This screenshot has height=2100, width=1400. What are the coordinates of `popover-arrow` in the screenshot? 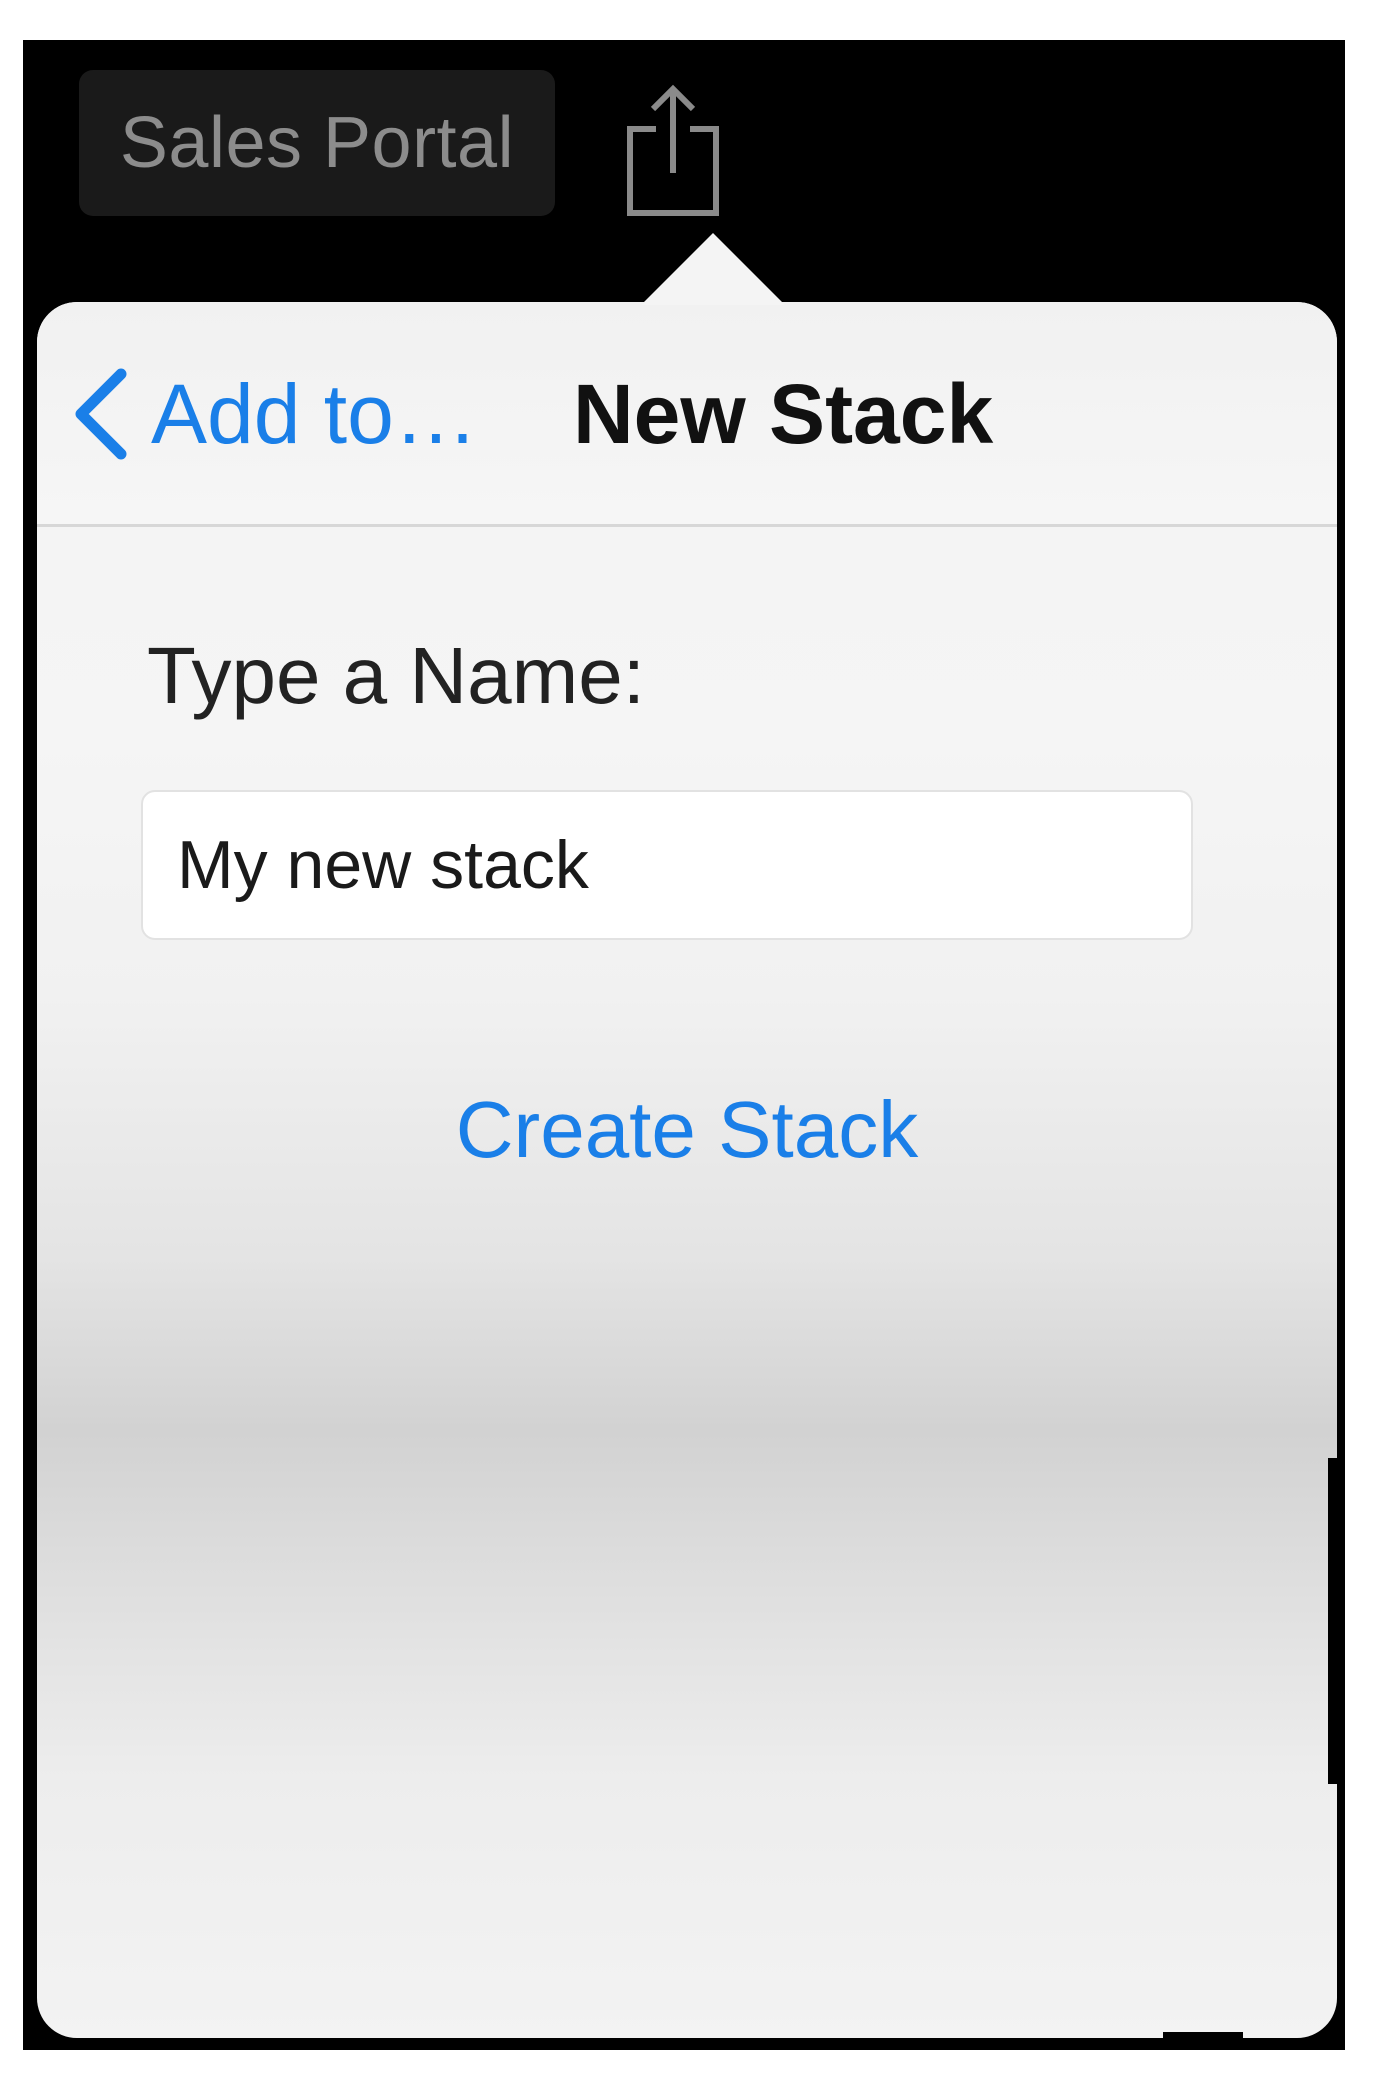 It's located at (713, 269).